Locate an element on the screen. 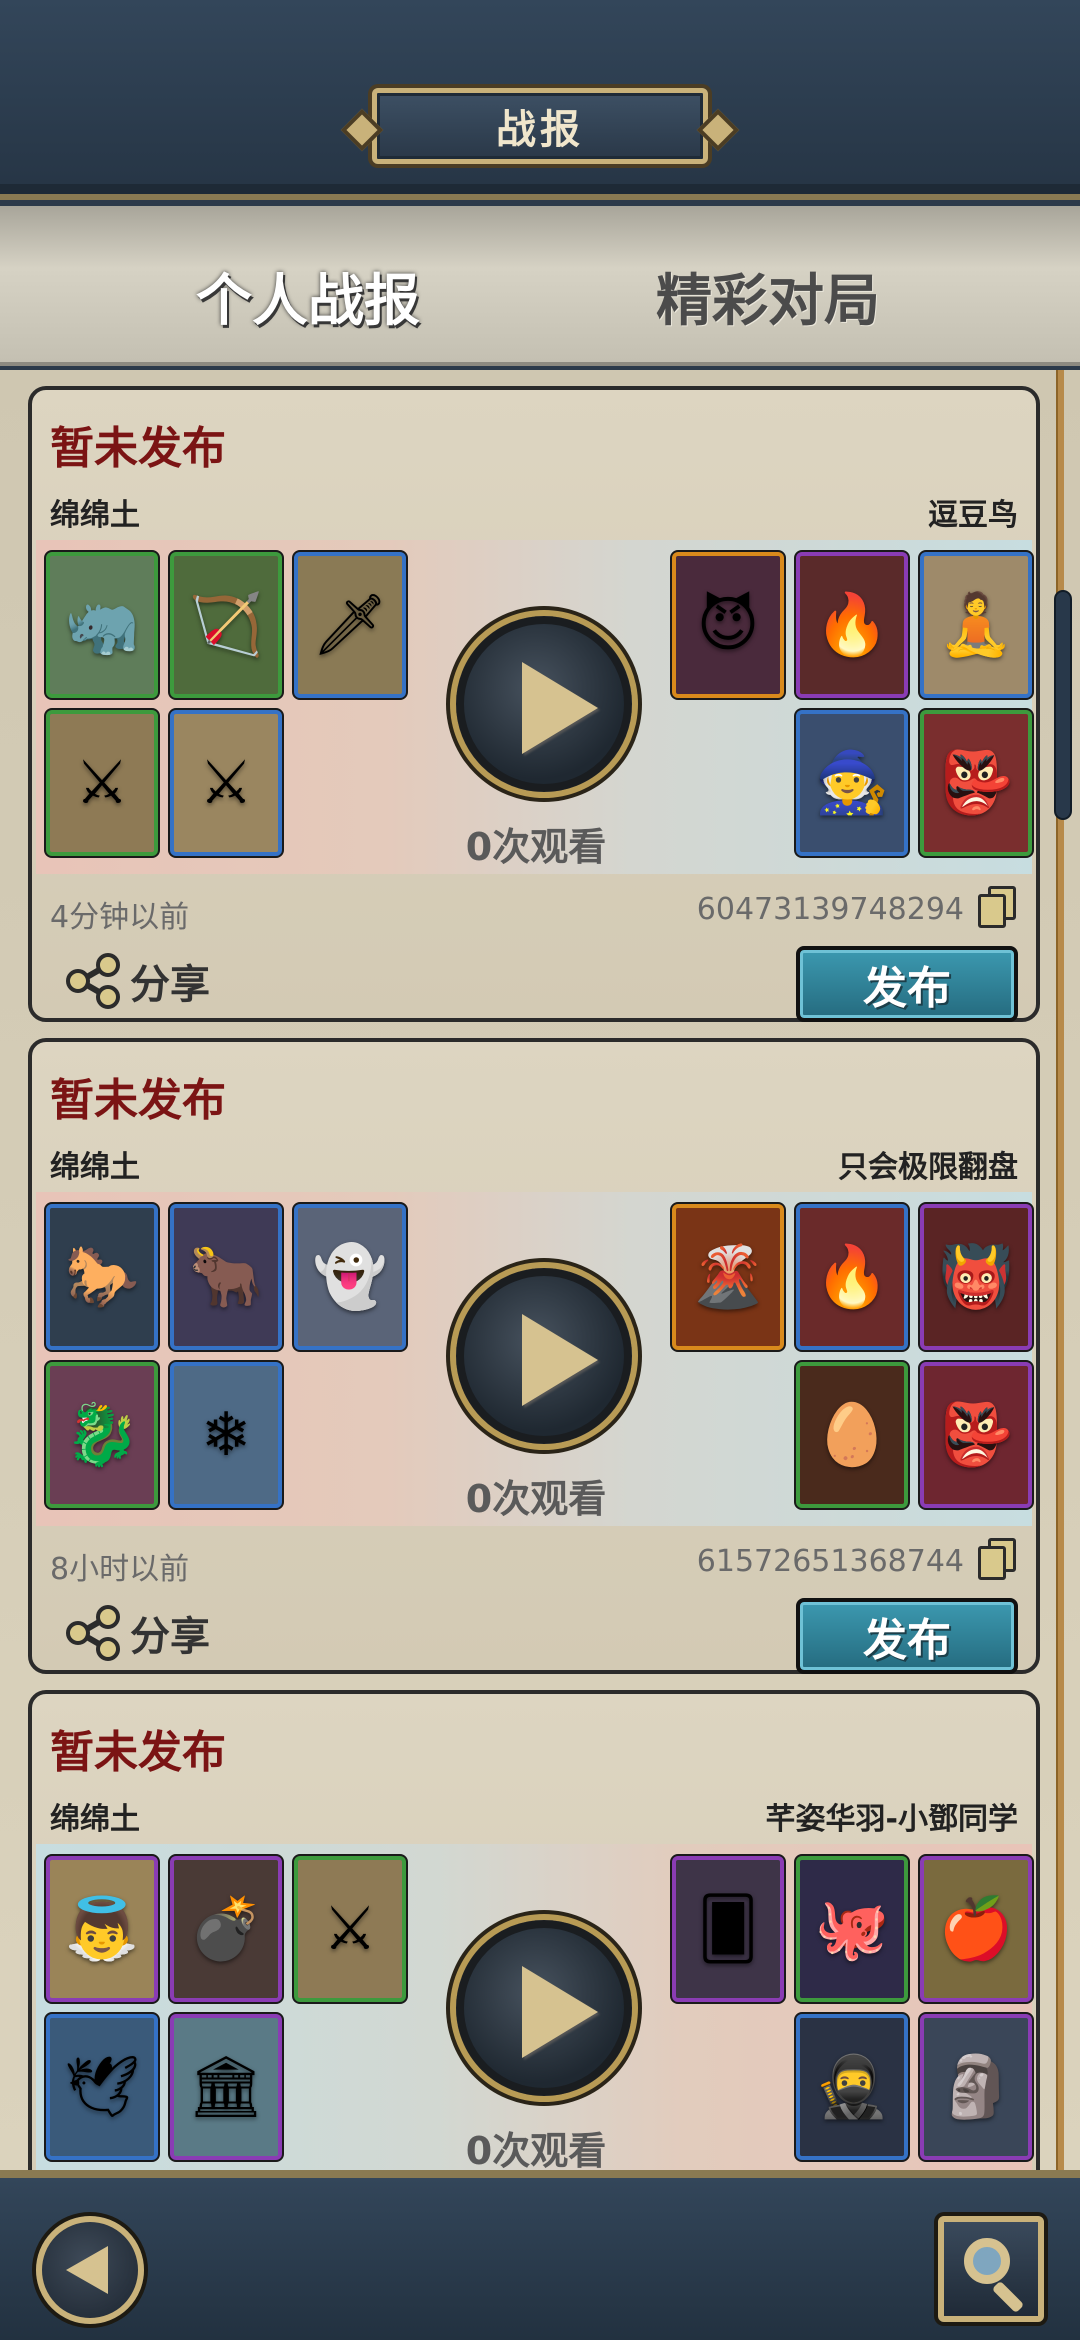 The width and height of the screenshot is (1080, 2340). team-lineups: 🦏 🏹 🗡 ⚔ ⚔ 0次观看 😈 🔥 🧘 🧙 👺 is located at coordinates (534, 707).